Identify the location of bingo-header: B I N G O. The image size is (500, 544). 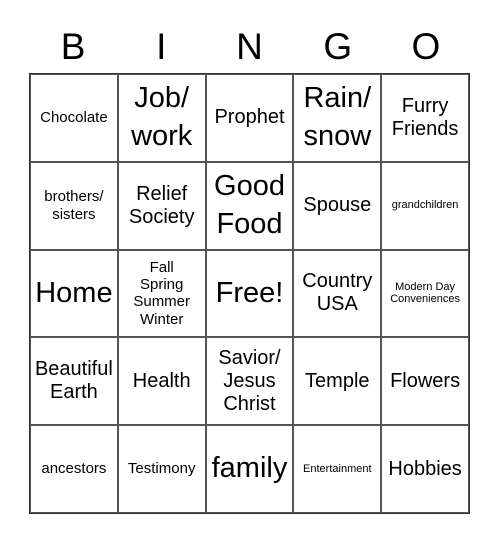
(249, 47).